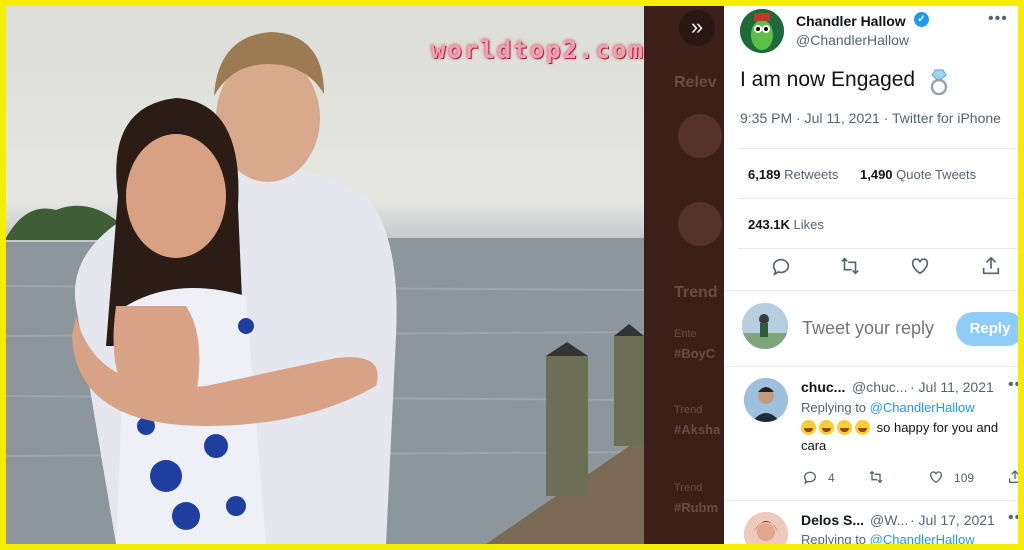  I want to click on retweets-label: Retweets, so click(811, 174).